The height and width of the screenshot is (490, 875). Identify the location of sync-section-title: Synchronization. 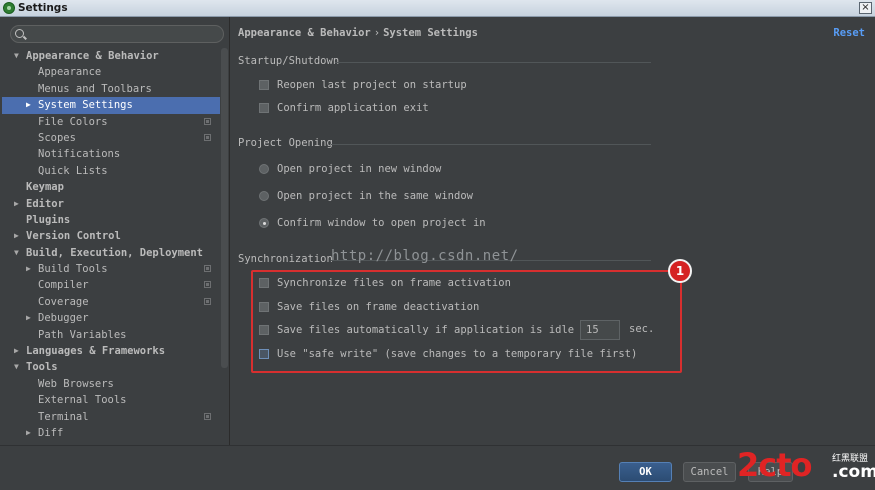
(285, 259).